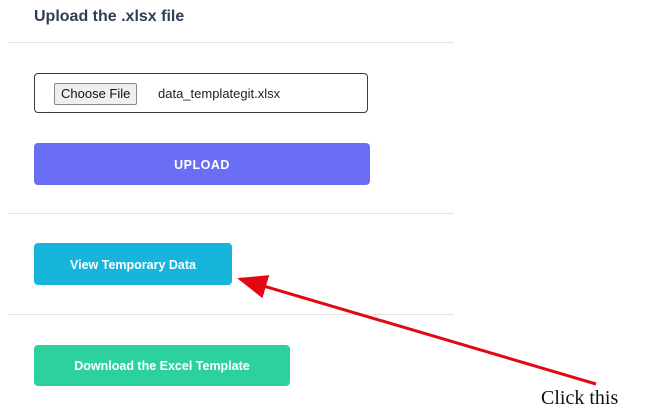 This screenshot has height=417, width=660. I want to click on annotation-label: Click this, so click(580, 398).